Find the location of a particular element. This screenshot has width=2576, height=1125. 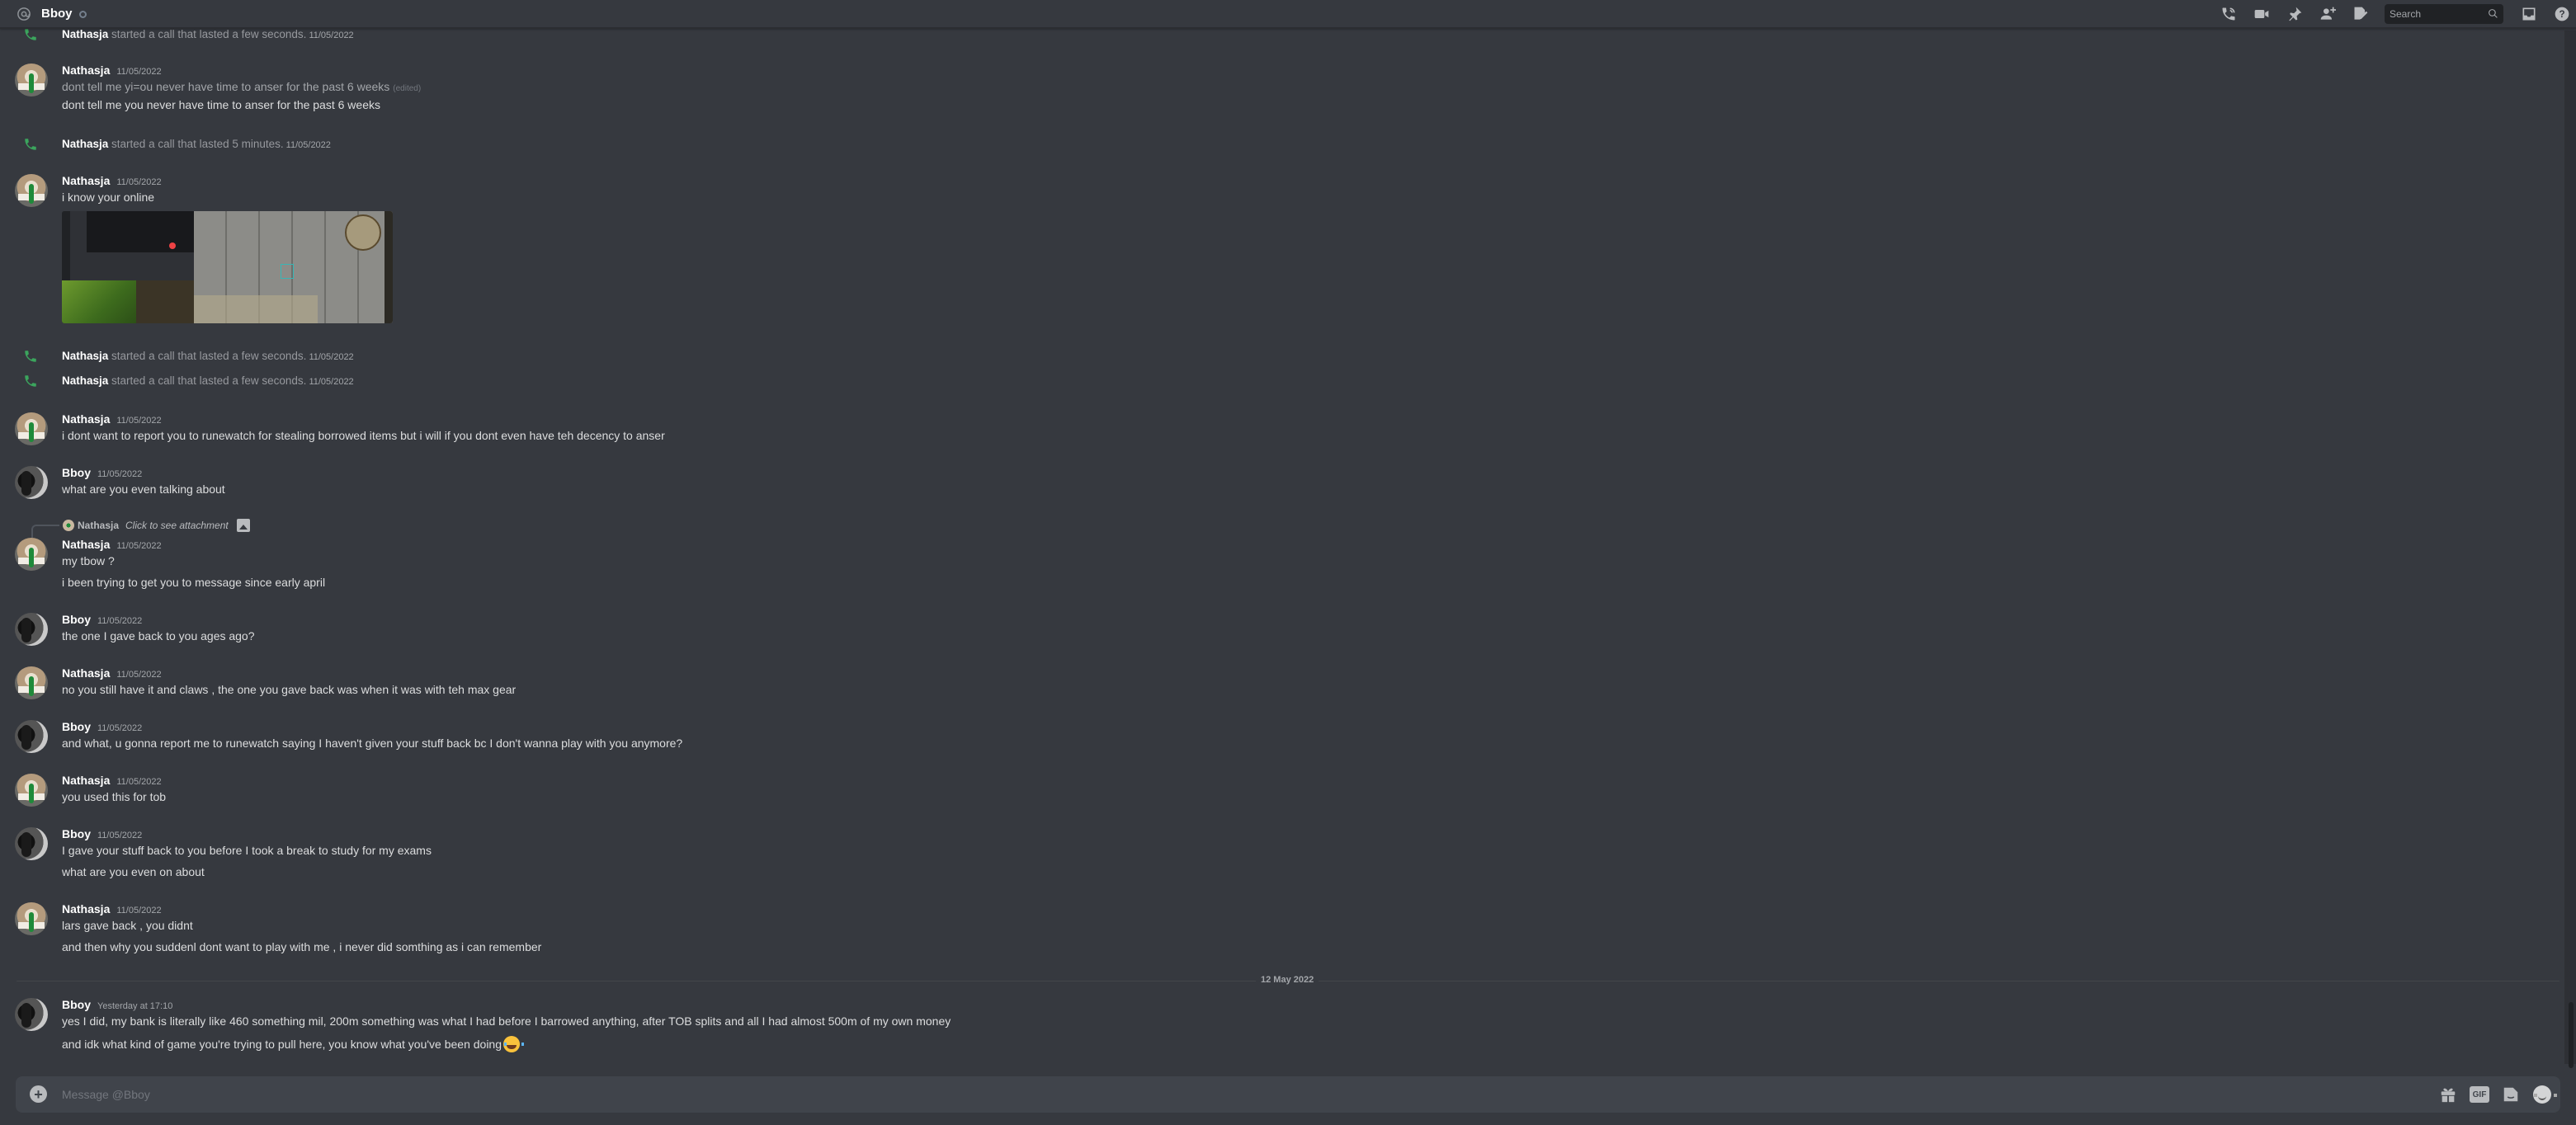

call-text: started a call that lasted 5 minutes. is located at coordinates (197, 144).